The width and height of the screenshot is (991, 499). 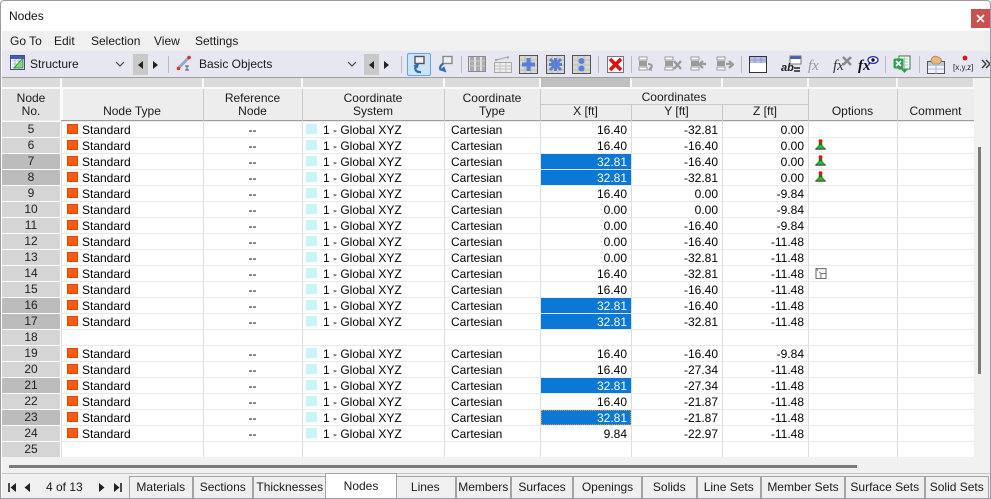 I want to click on svg-text: [x,y,z], so click(x=963, y=67).